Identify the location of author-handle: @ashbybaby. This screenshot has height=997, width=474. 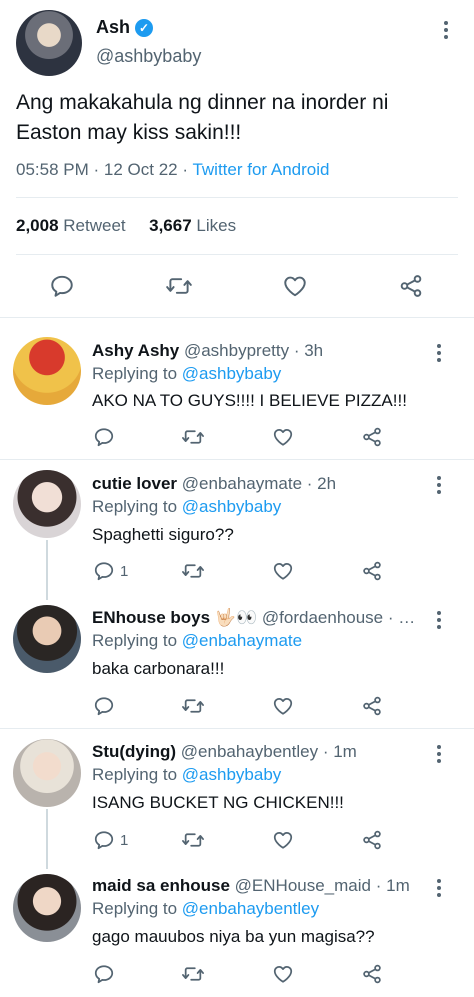
(148, 56).